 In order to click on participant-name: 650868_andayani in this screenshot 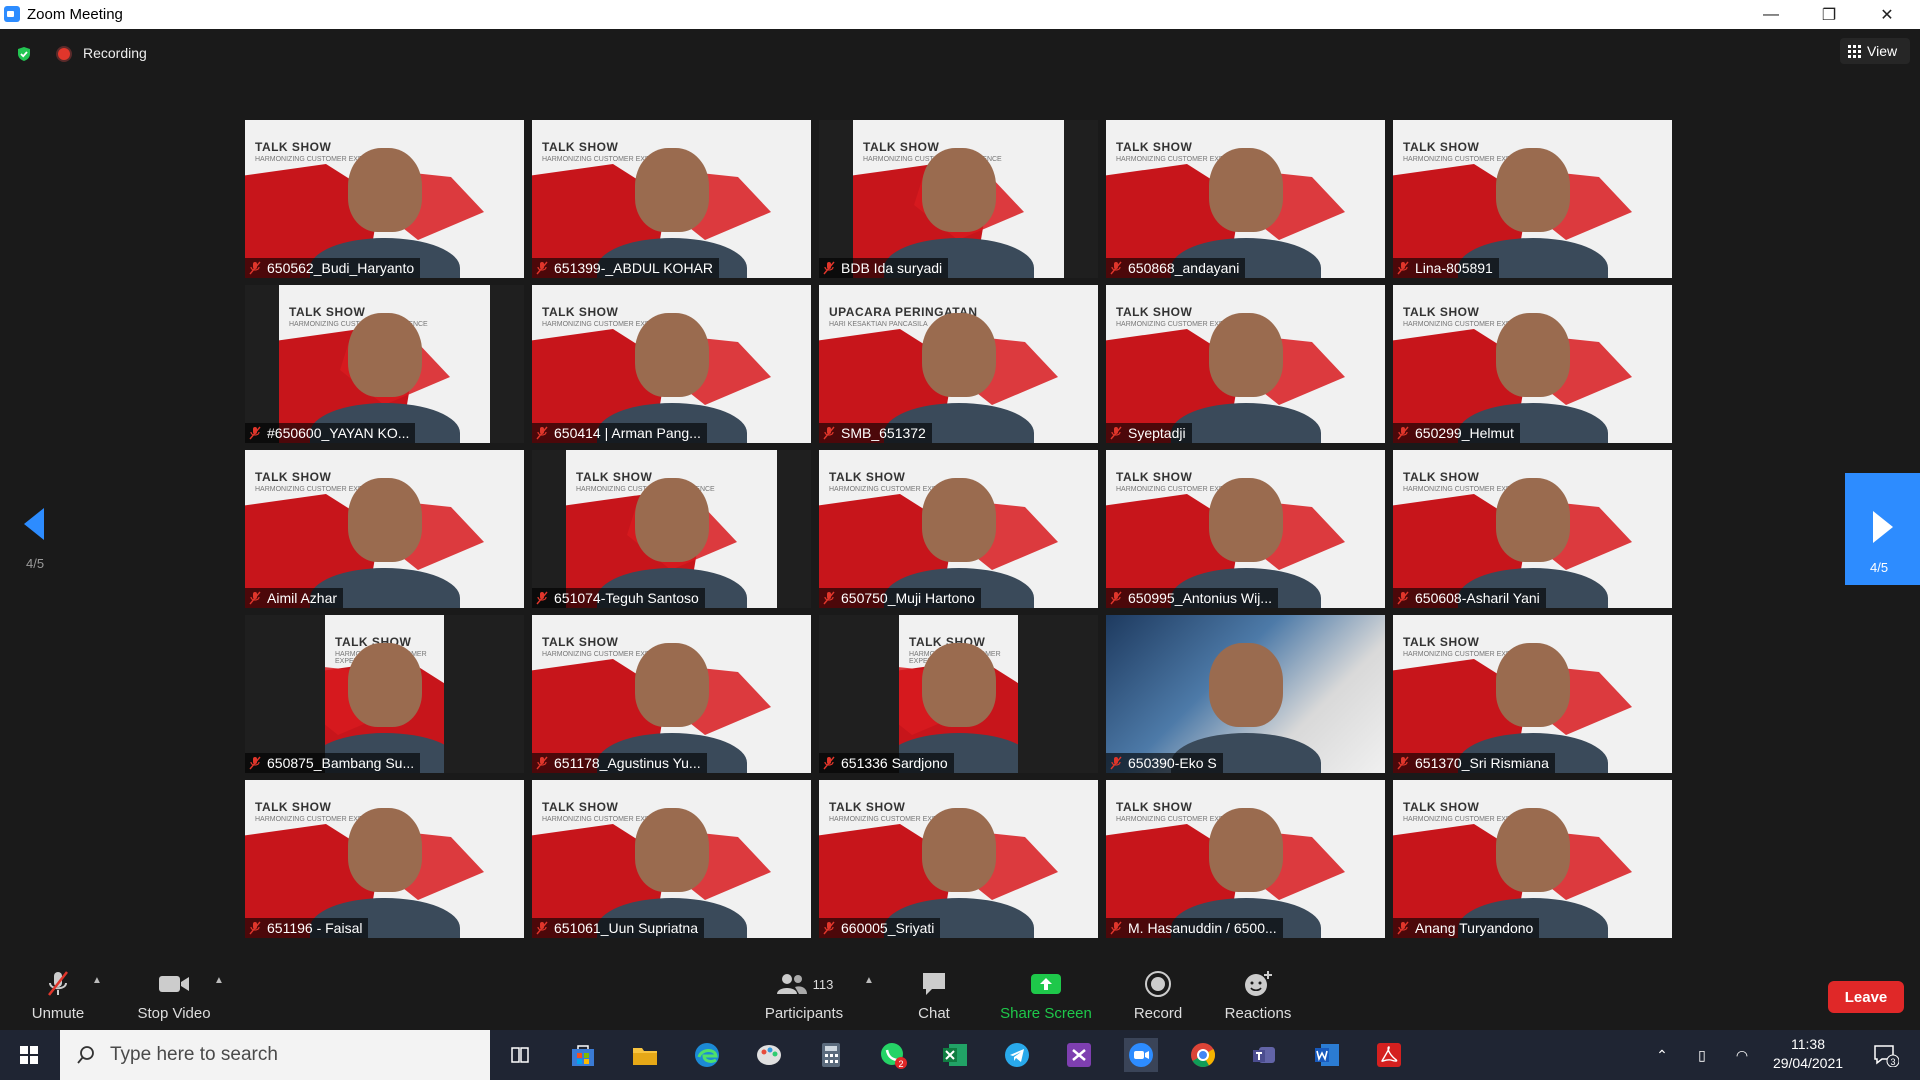, I will do `click(1184, 268)`.